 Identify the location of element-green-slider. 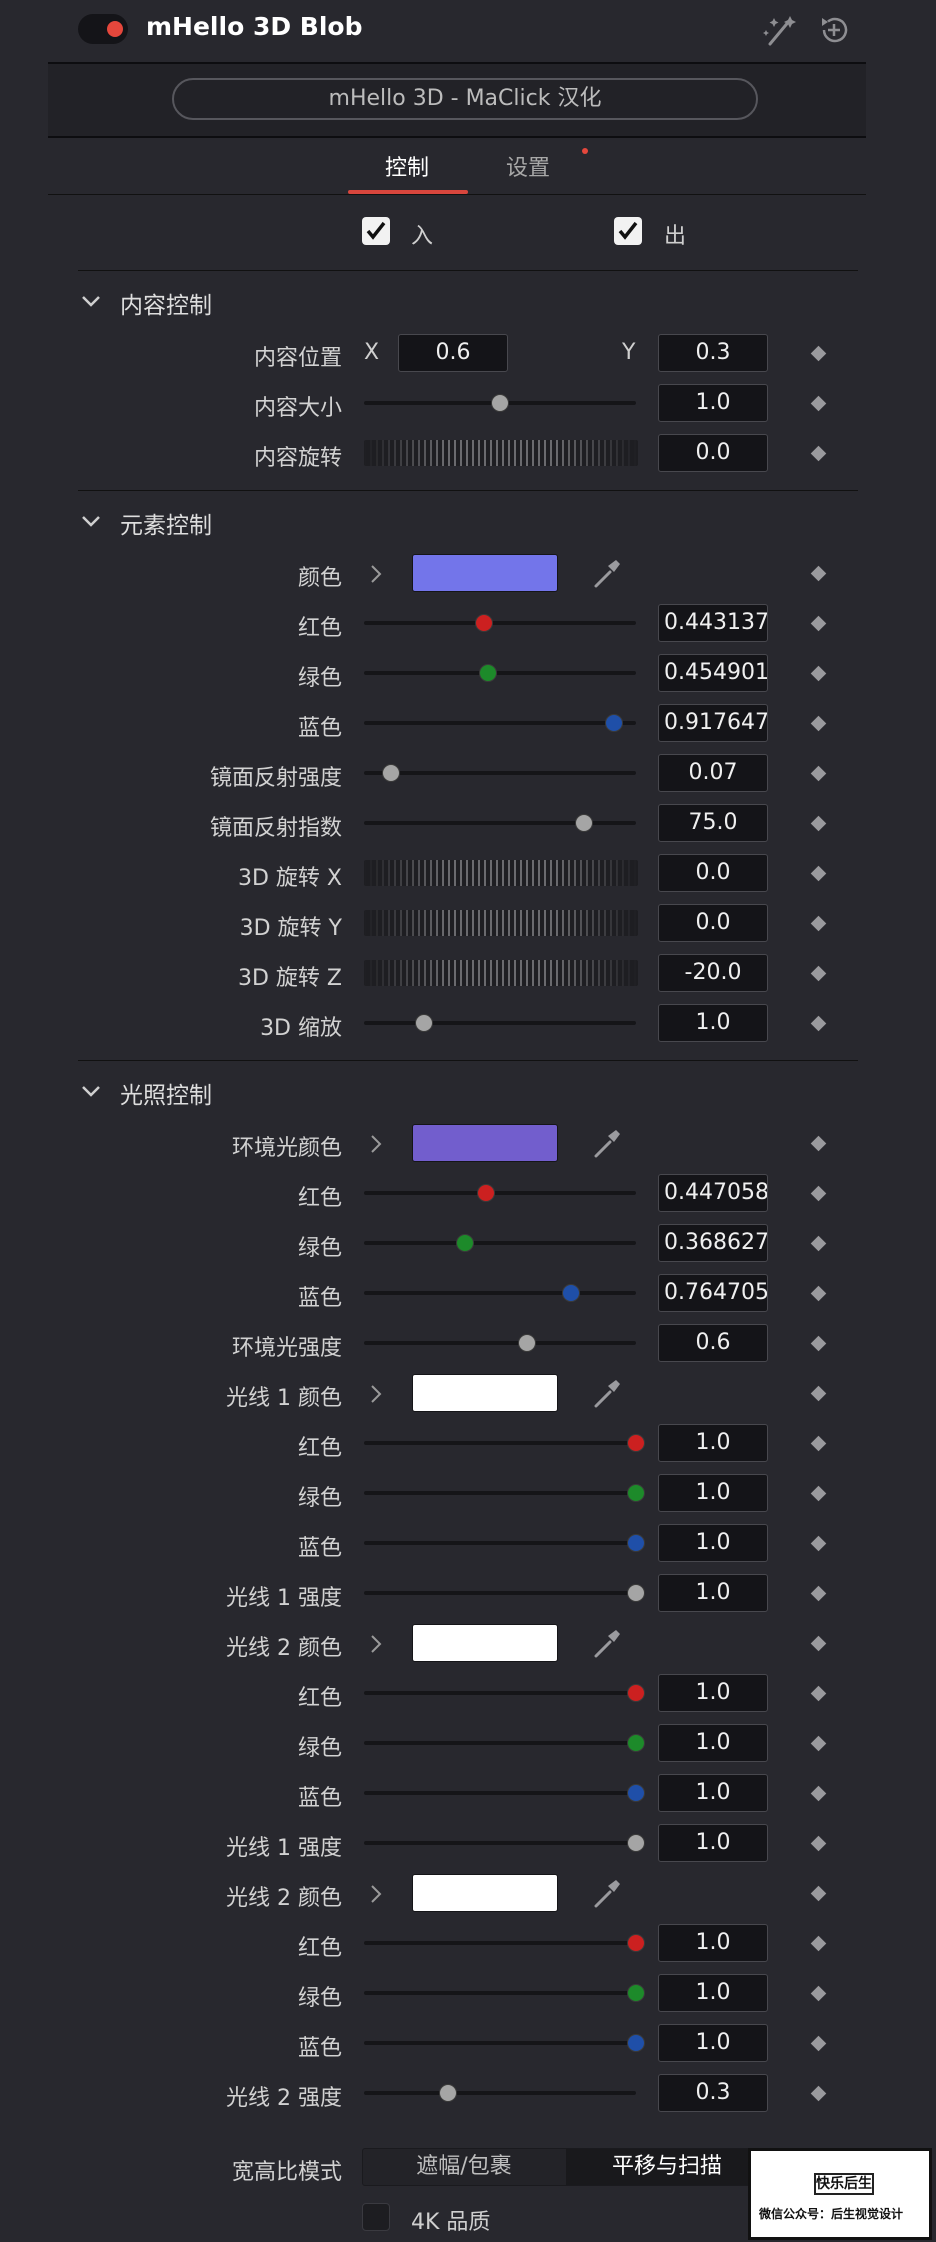
(500, 673).